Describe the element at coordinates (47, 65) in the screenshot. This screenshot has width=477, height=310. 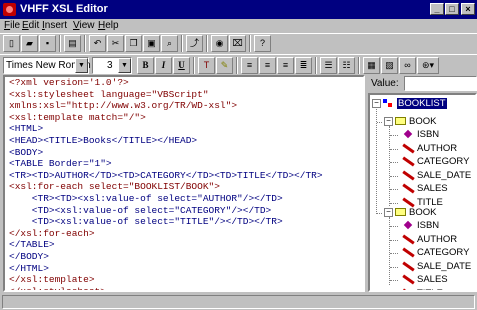
I see `font-name-select: Times New Roman ▼` at that location.